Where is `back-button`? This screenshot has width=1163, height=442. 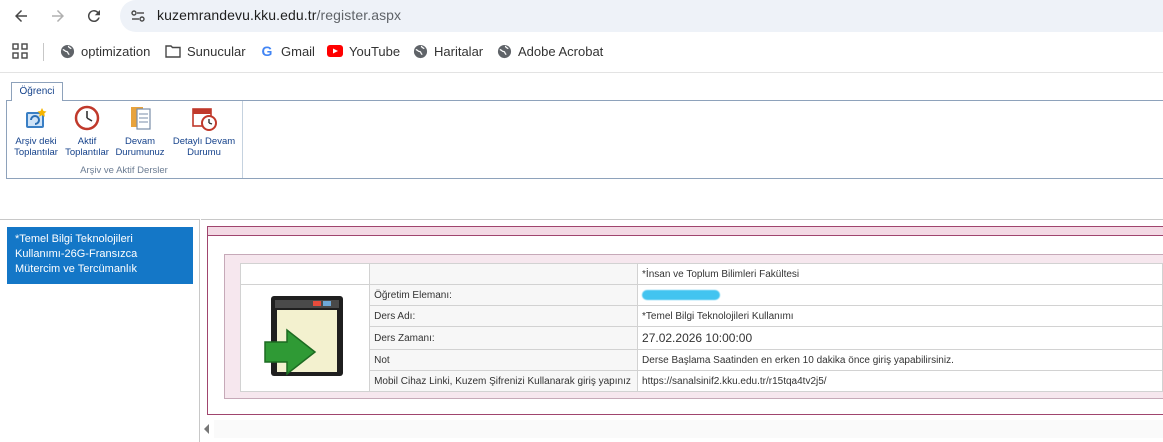
back-button is located at coordinates (21, 16).